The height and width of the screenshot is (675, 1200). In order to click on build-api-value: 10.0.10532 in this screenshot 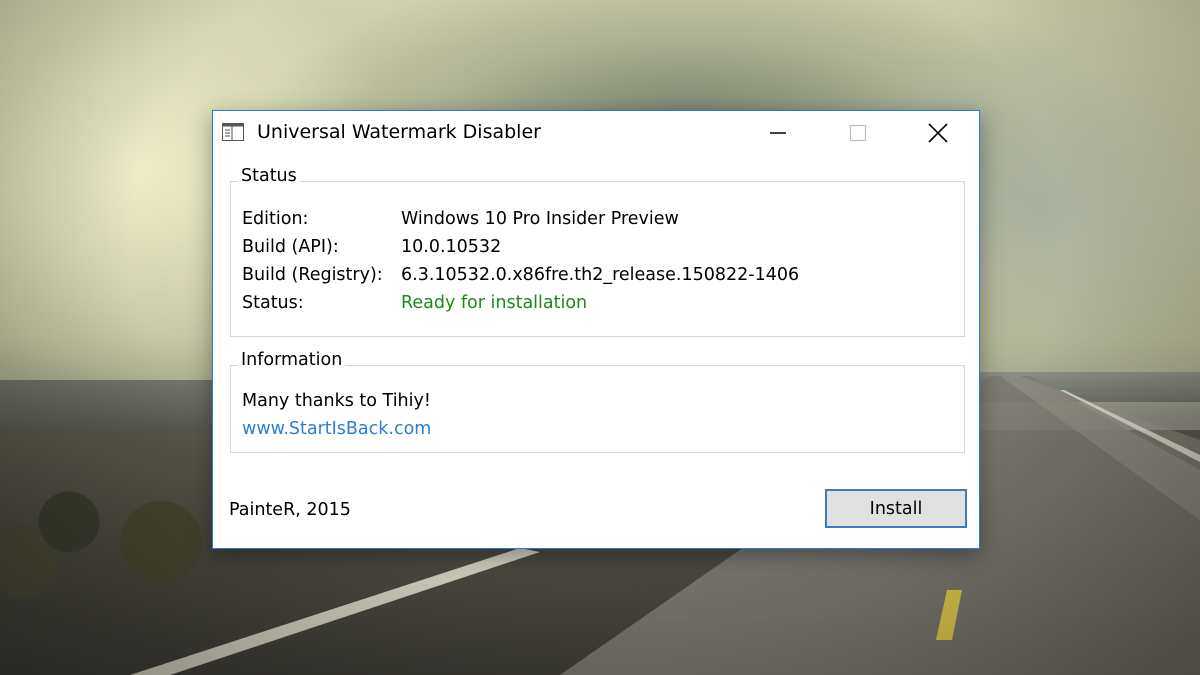, I will do `click(451, 247)`.